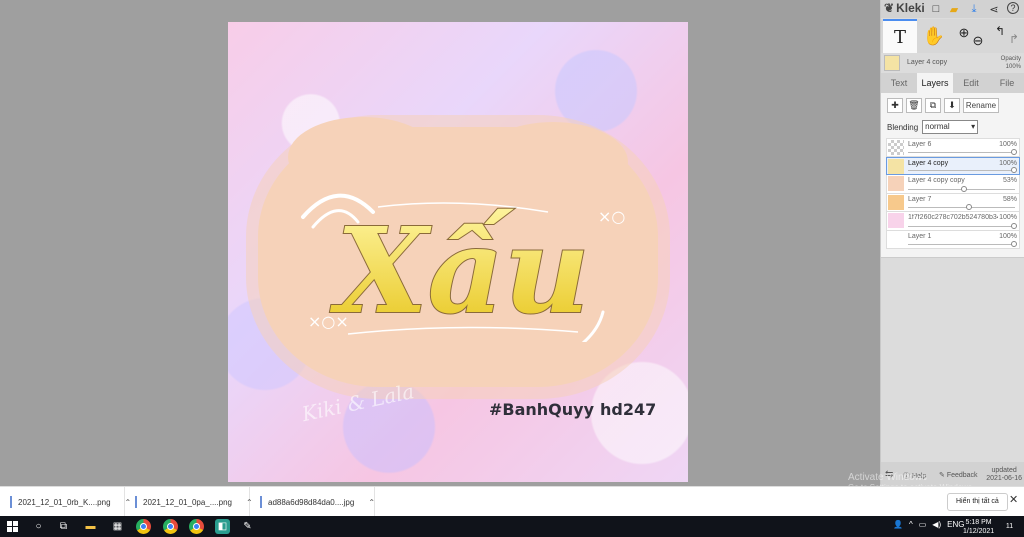 This screenshot has width=1024, height=537. What do you see at coordinates (928, 524) in the screenshot?
I see `system-tray: 👤 ^ ▭ ◀) ENG` at bounding box center [928, 524].